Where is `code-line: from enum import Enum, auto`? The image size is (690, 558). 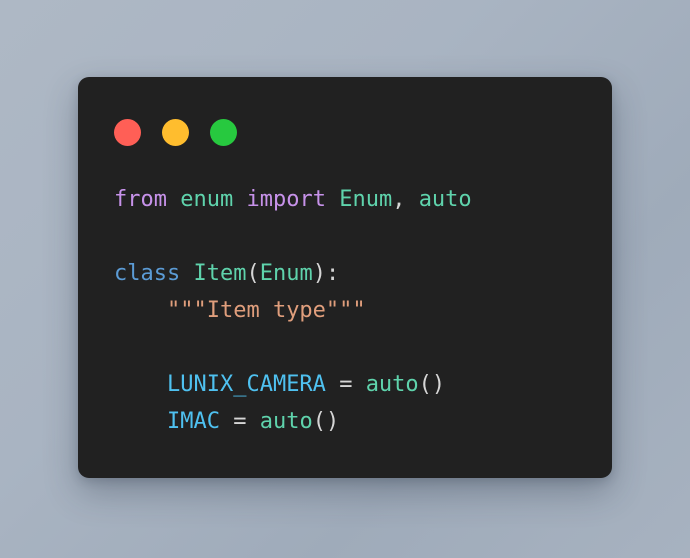 code-line: from enum import Enum, auto is located at coordinates (357, 199).